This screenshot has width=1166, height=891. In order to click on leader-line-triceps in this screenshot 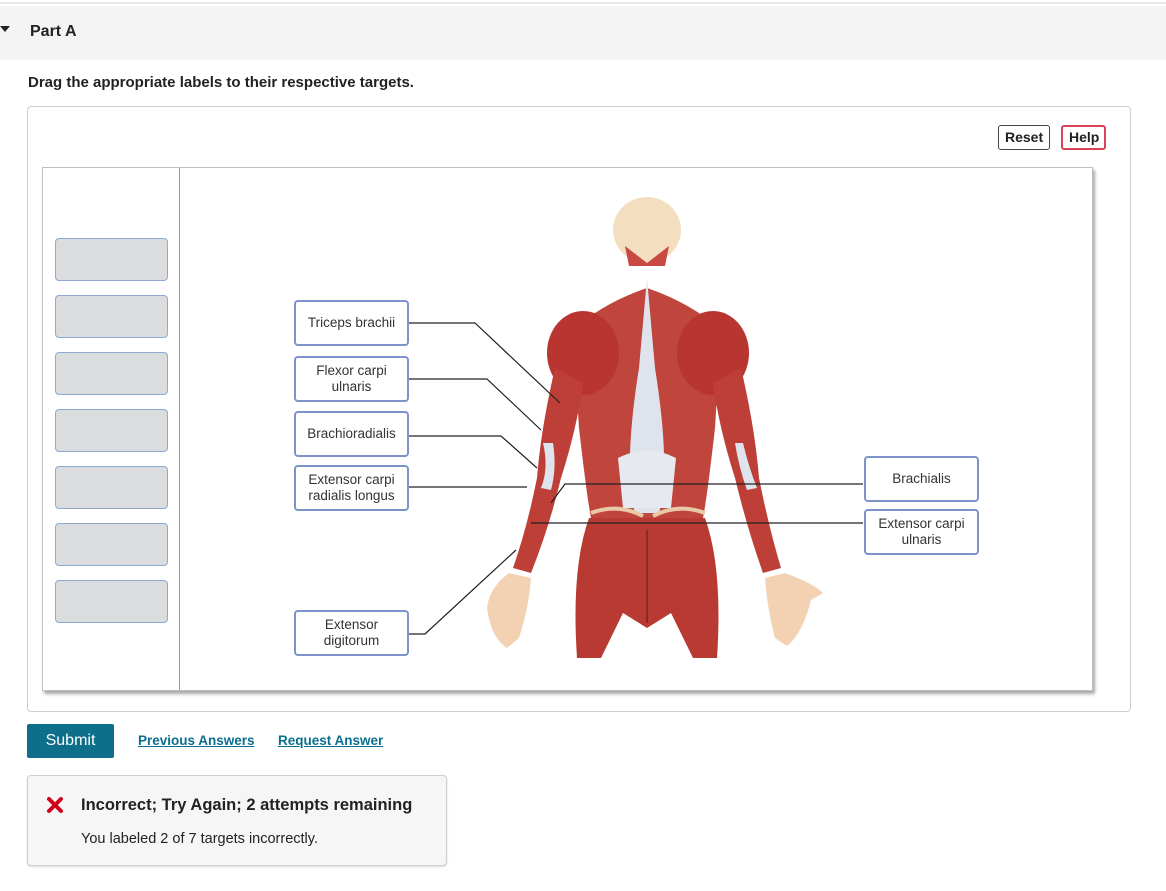, I will do `click(484, 363)`.